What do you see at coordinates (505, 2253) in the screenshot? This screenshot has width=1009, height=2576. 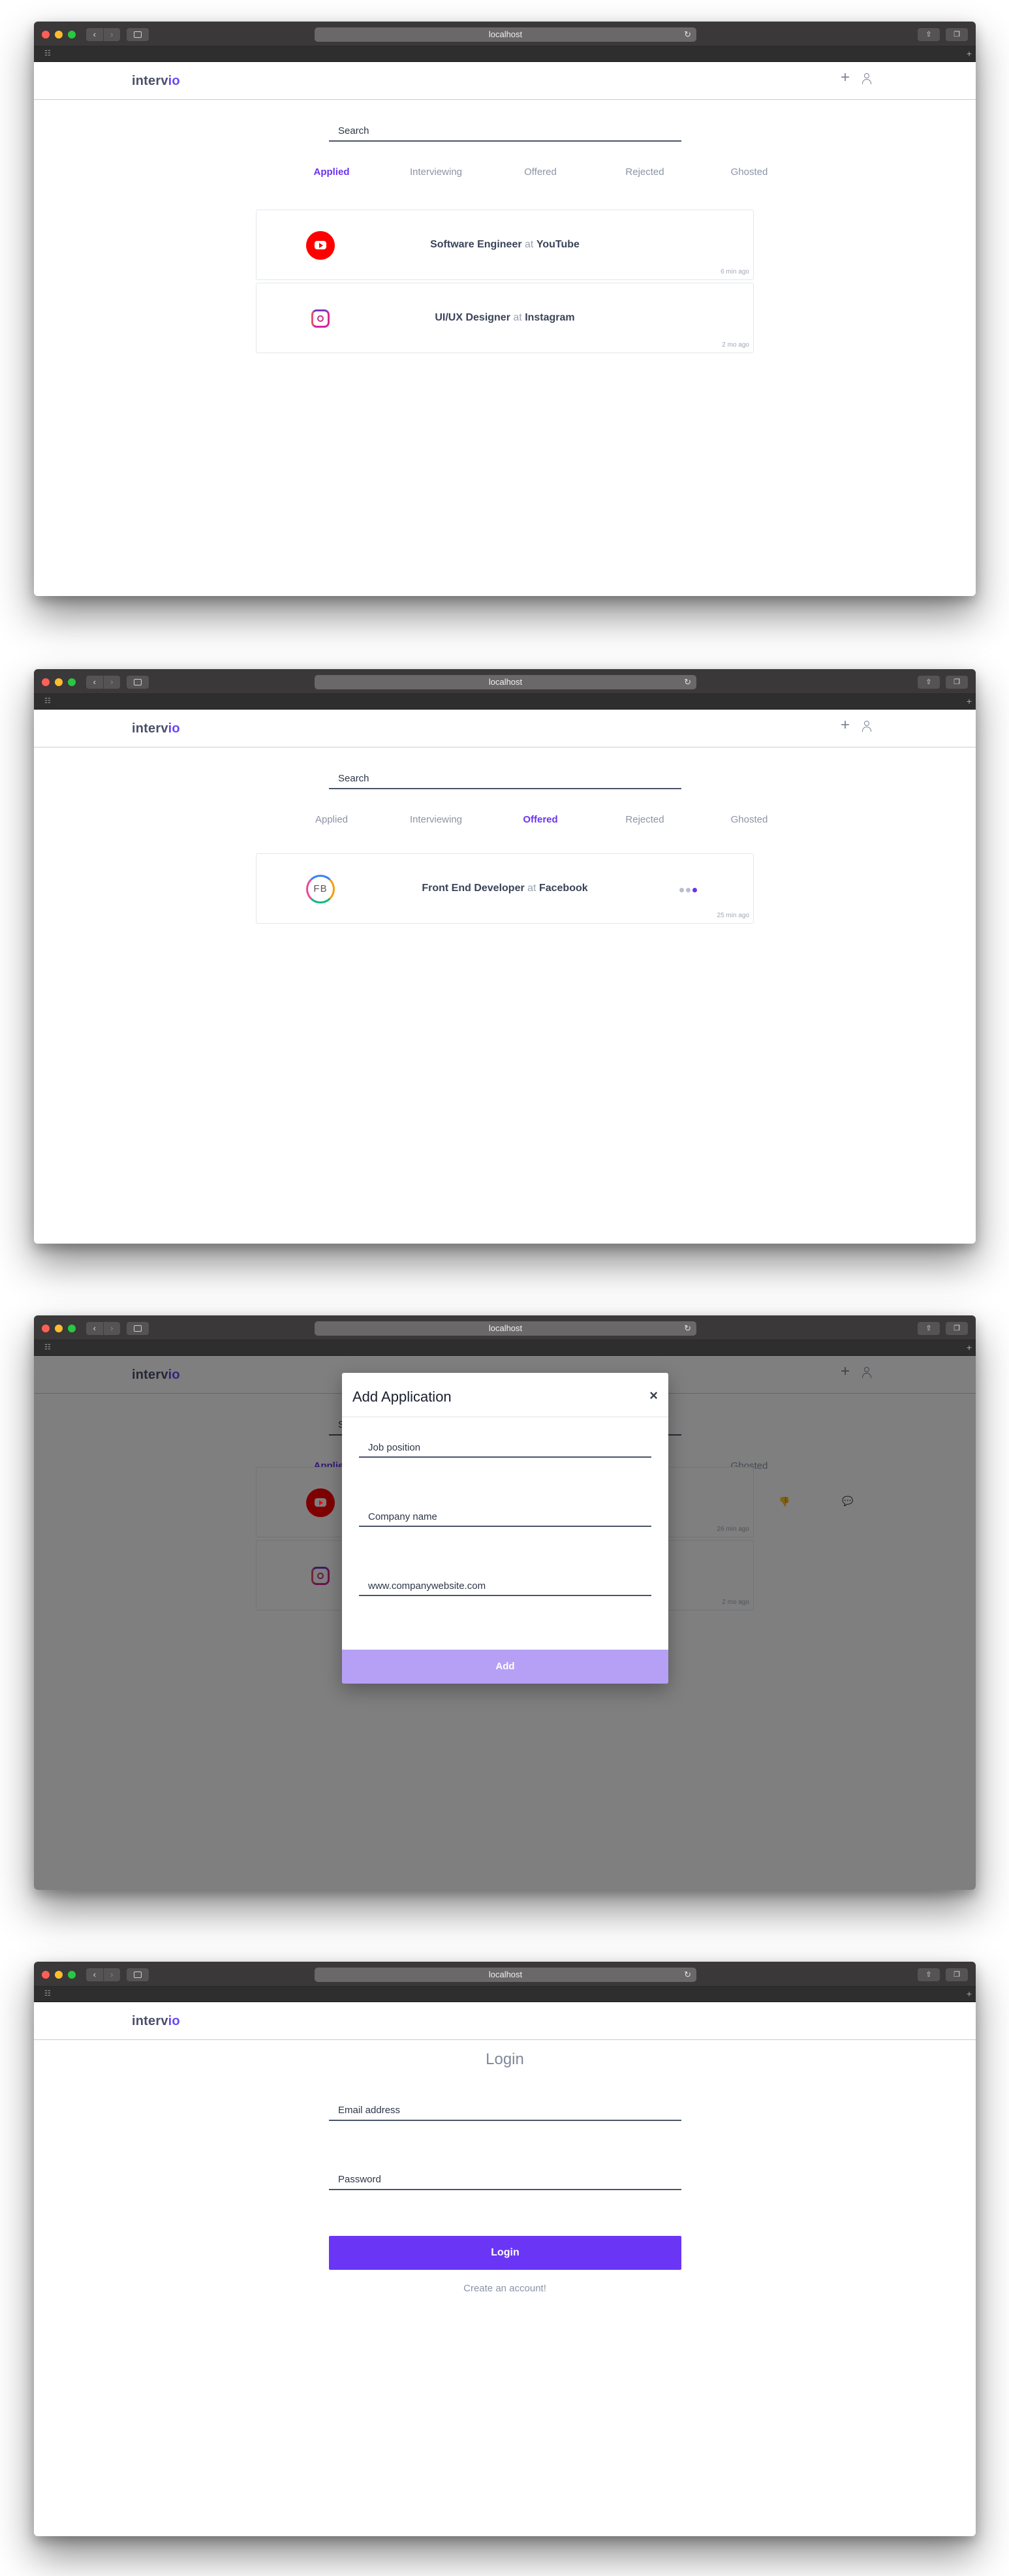 I see `login-button: Login` at bounding box center [505, 2253].